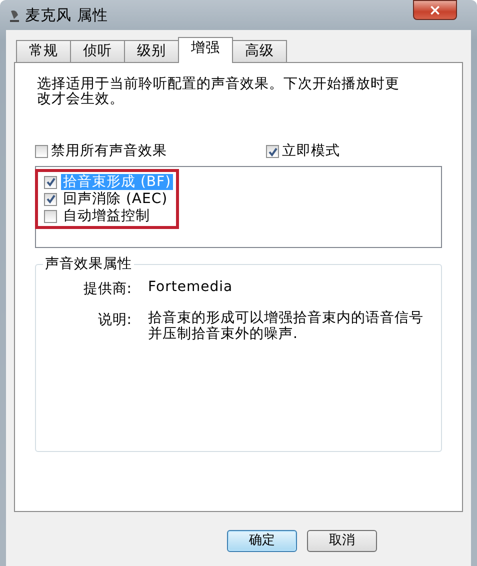 This screenshot has height=566, width=477. I want to click on instruction-text: 选择适用于当前聆听配置的声音效果。下次开始播放时更改才会生效。, so click(218, 92).